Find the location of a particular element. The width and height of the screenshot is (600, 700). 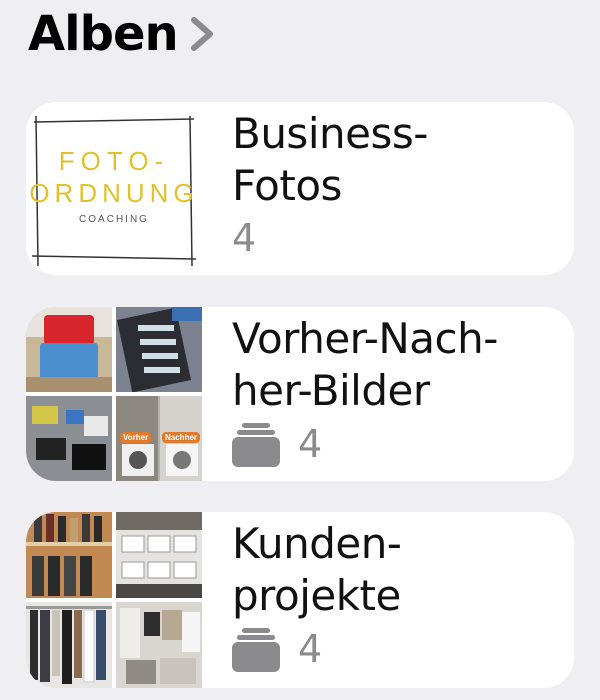

page-title: Alben is located at coordinates (103, 34).